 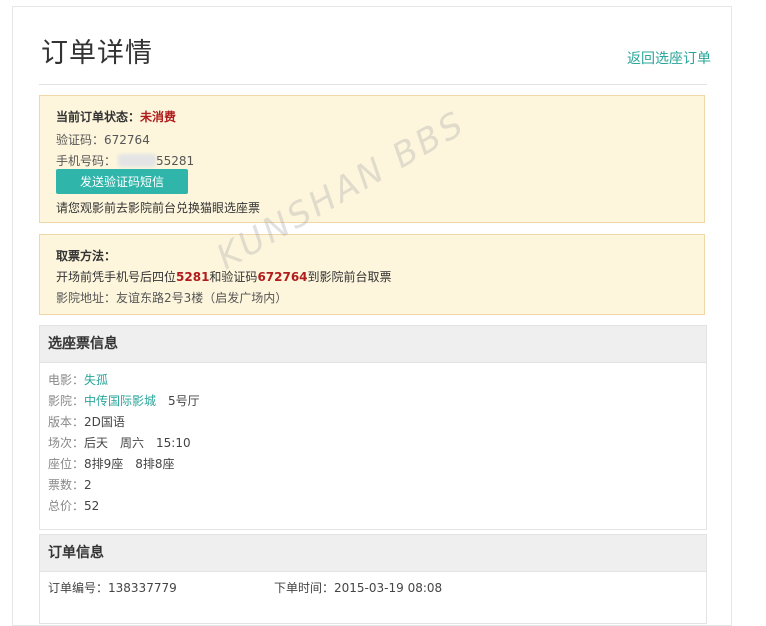 I want to click on pickup-prefix: 开场前凭手机号后四位, so click(x=116, y=277).